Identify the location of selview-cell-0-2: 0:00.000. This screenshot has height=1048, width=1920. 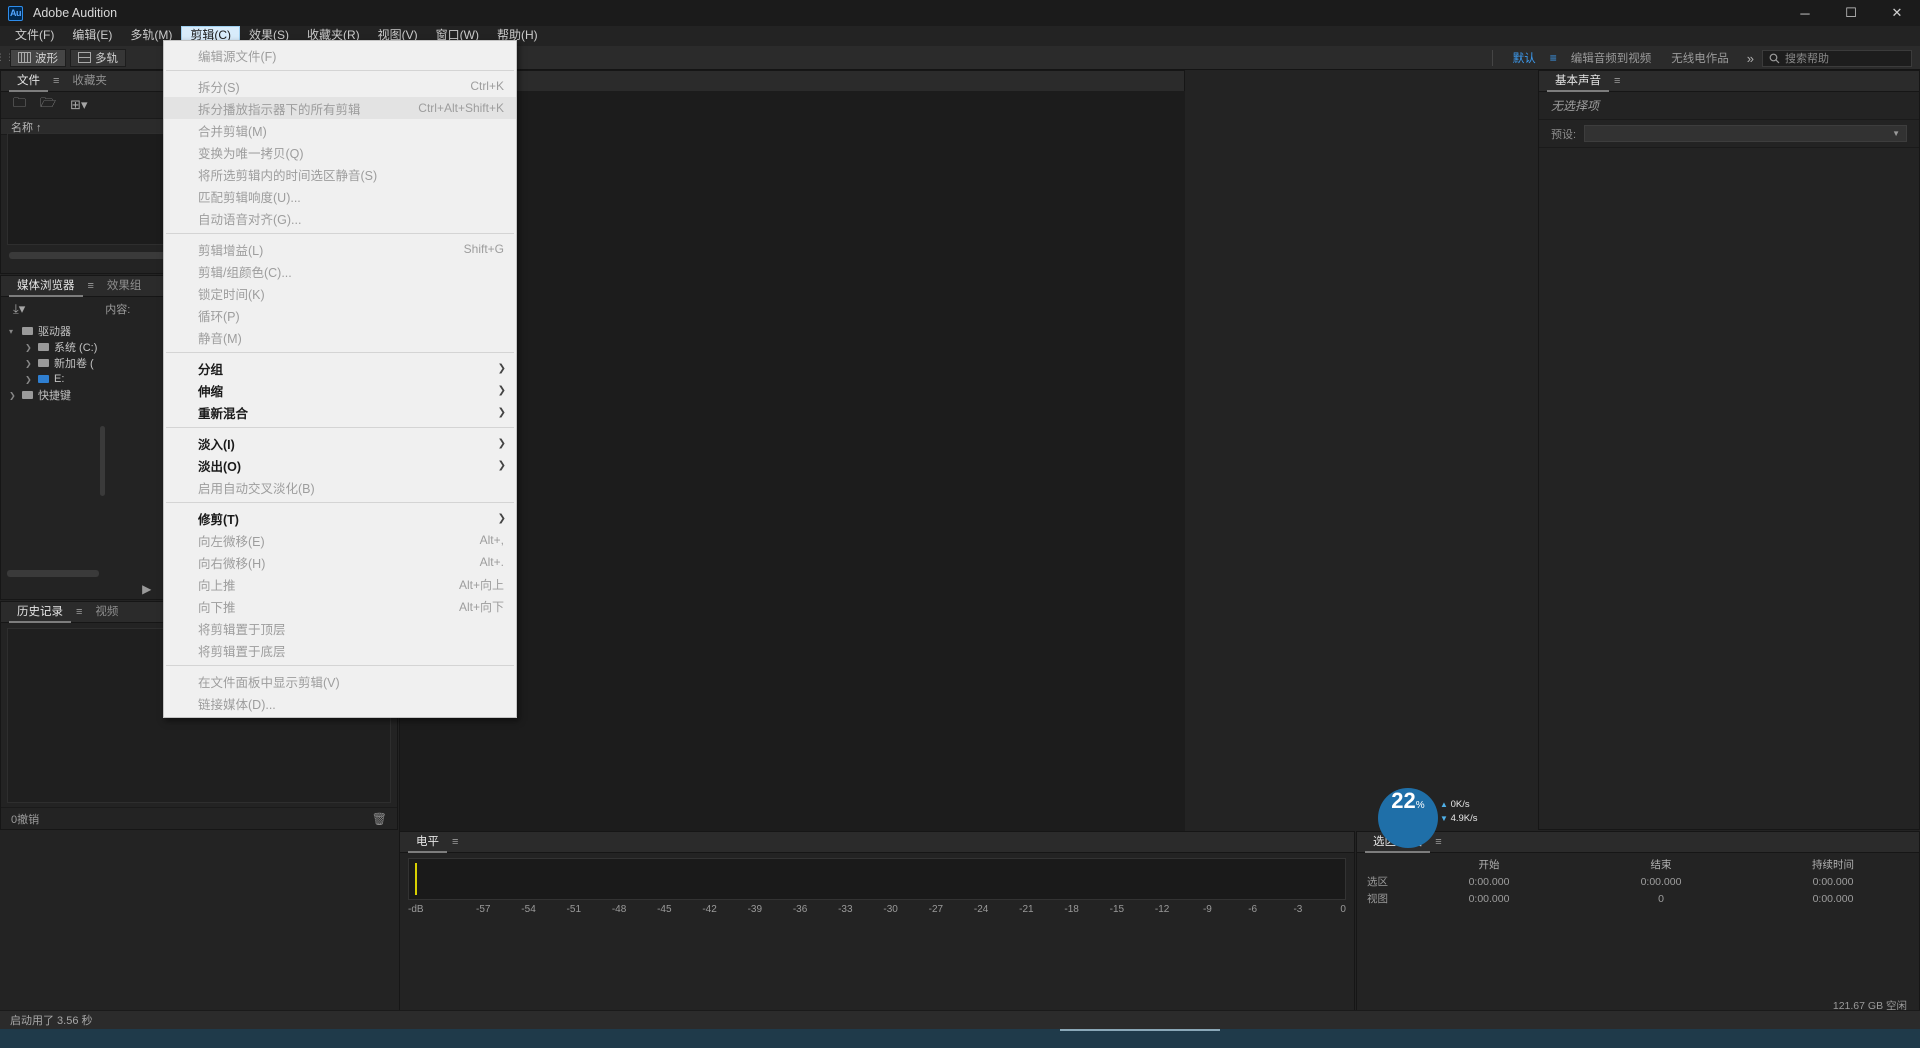
(1833, 882).